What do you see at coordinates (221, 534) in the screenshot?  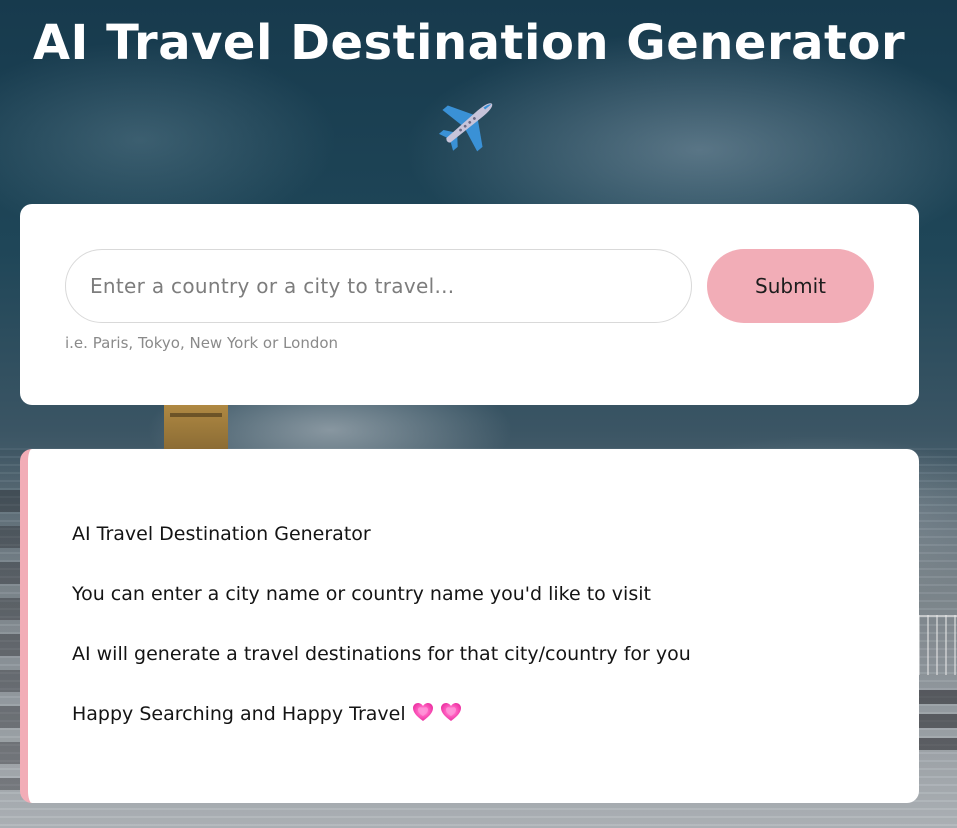 I see `info-line-title: AI Travel Destination Generator` at bounding box center [221, 534].